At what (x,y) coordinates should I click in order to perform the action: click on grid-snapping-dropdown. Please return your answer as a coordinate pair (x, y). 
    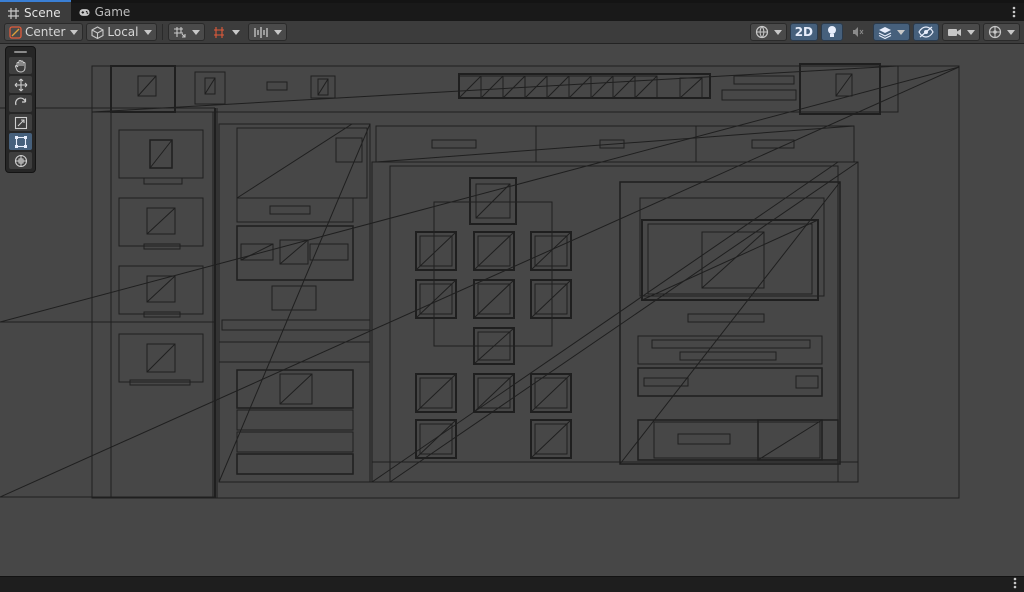
    Looking at the image, I should click on (186, 32).